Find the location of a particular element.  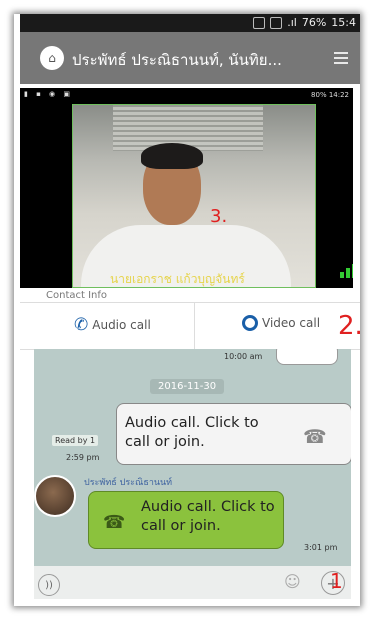

audio-call-message-bubble: ☎ Audio call. Click to call or join. is located at coordinates (186, 520).